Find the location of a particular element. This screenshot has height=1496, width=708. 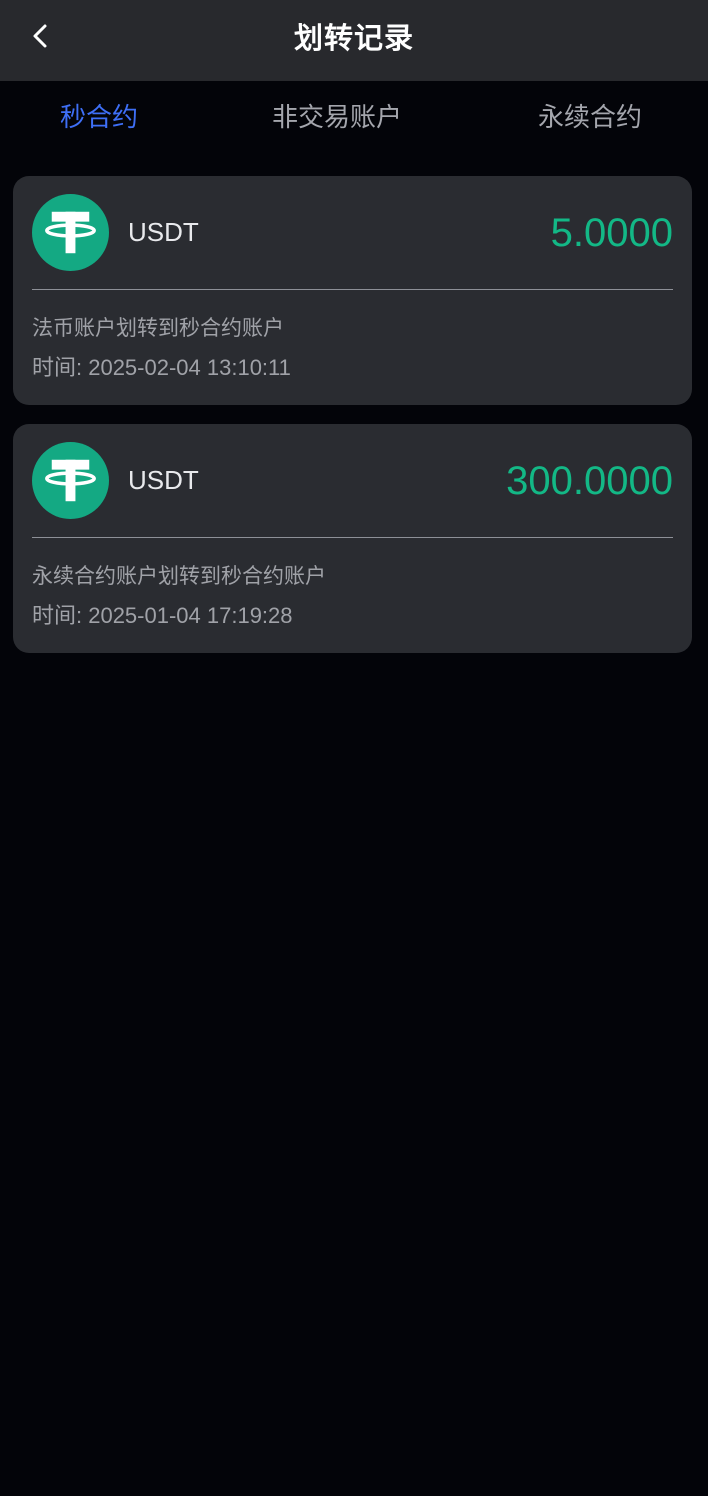

transfer-description: 永续合约账户划转到秒合约账户 is located at coordinates (179, 576).